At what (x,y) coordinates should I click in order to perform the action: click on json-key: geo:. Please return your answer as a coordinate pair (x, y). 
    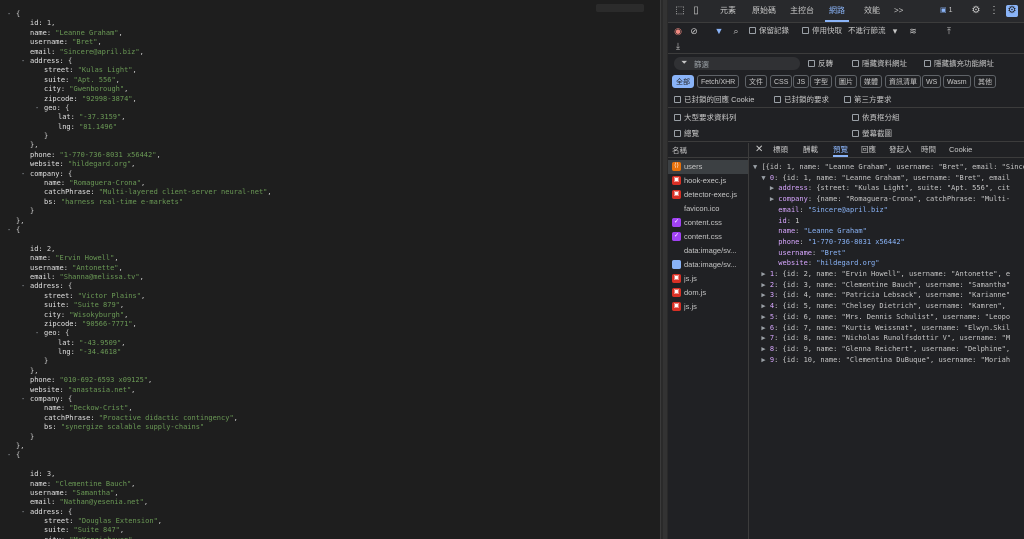
    Looking at the image, I should click on (55, 107).